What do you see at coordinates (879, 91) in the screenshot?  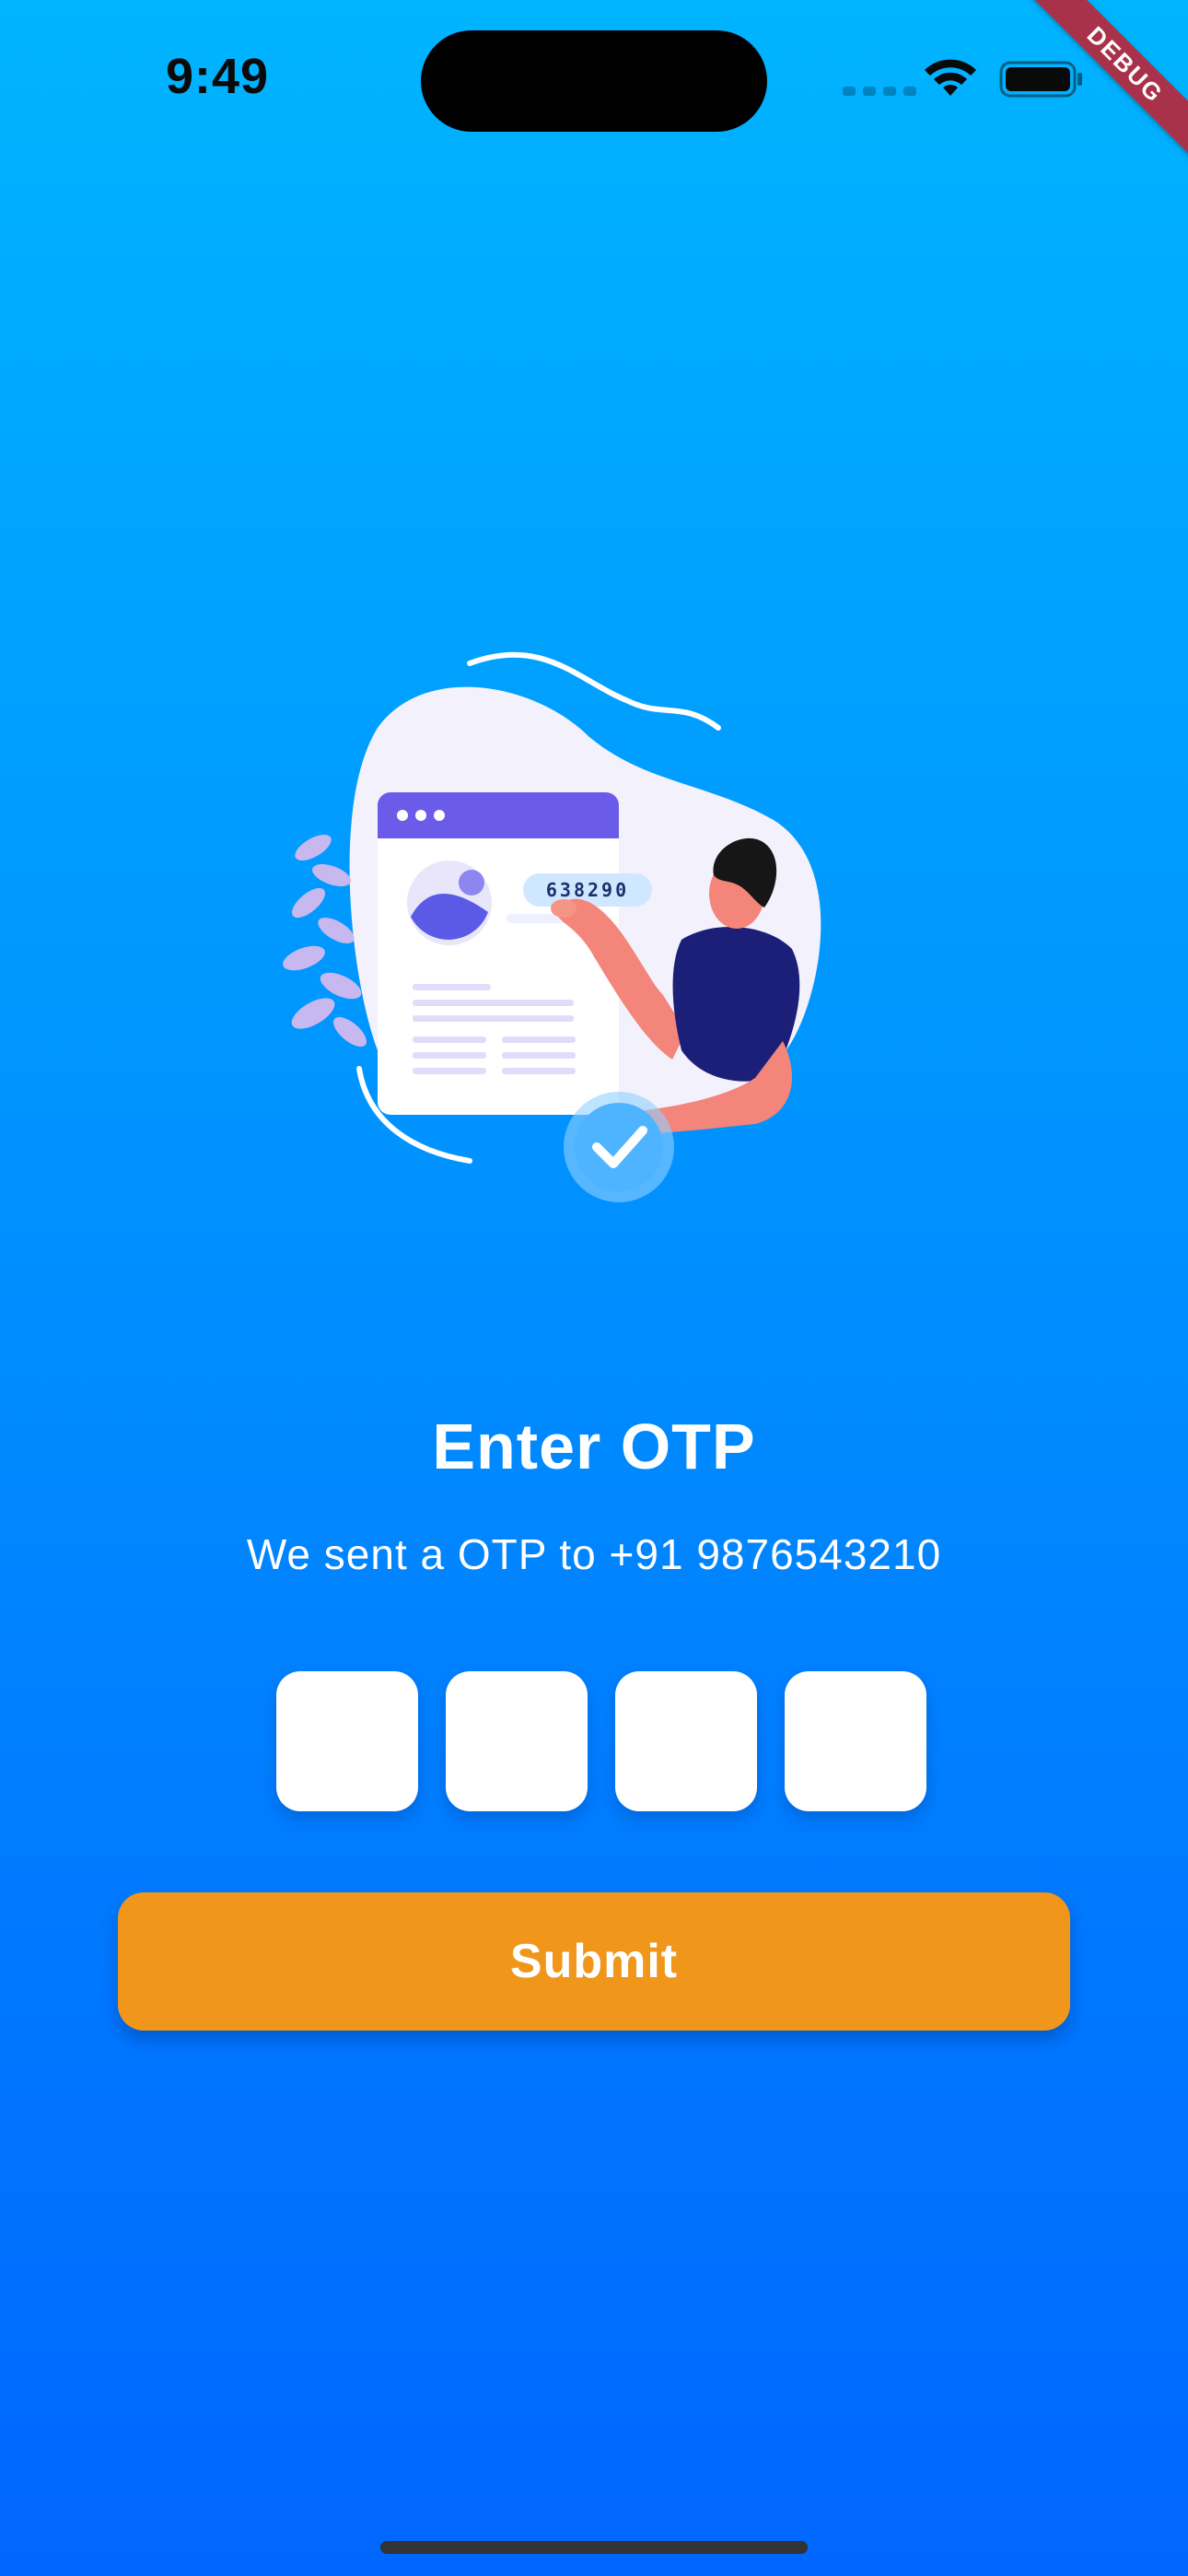 I see `cellular-signal-icon` at bounding box center [879, 91].